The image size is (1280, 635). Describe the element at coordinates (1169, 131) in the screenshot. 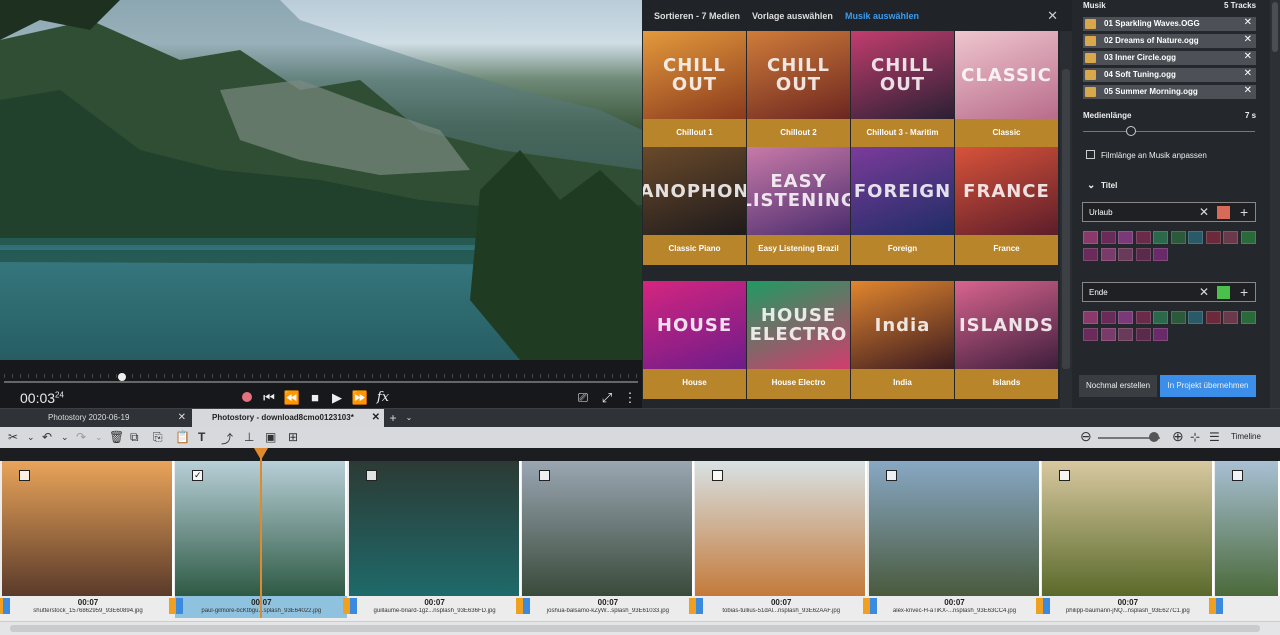

I see `media-length-slider` at that location.